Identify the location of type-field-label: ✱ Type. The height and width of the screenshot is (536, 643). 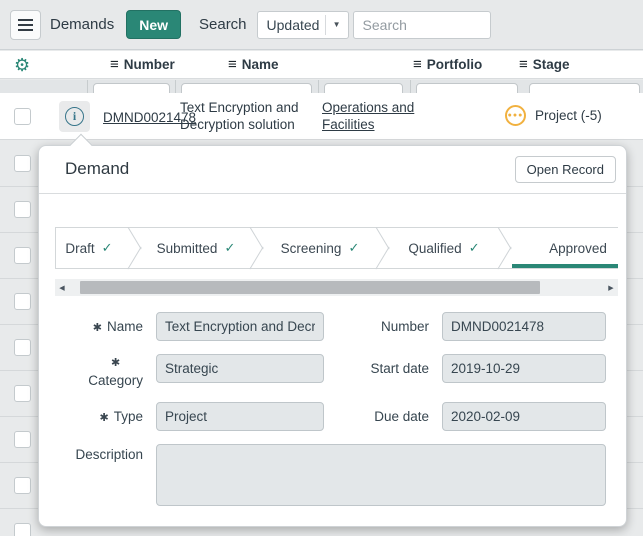
(121, 416).